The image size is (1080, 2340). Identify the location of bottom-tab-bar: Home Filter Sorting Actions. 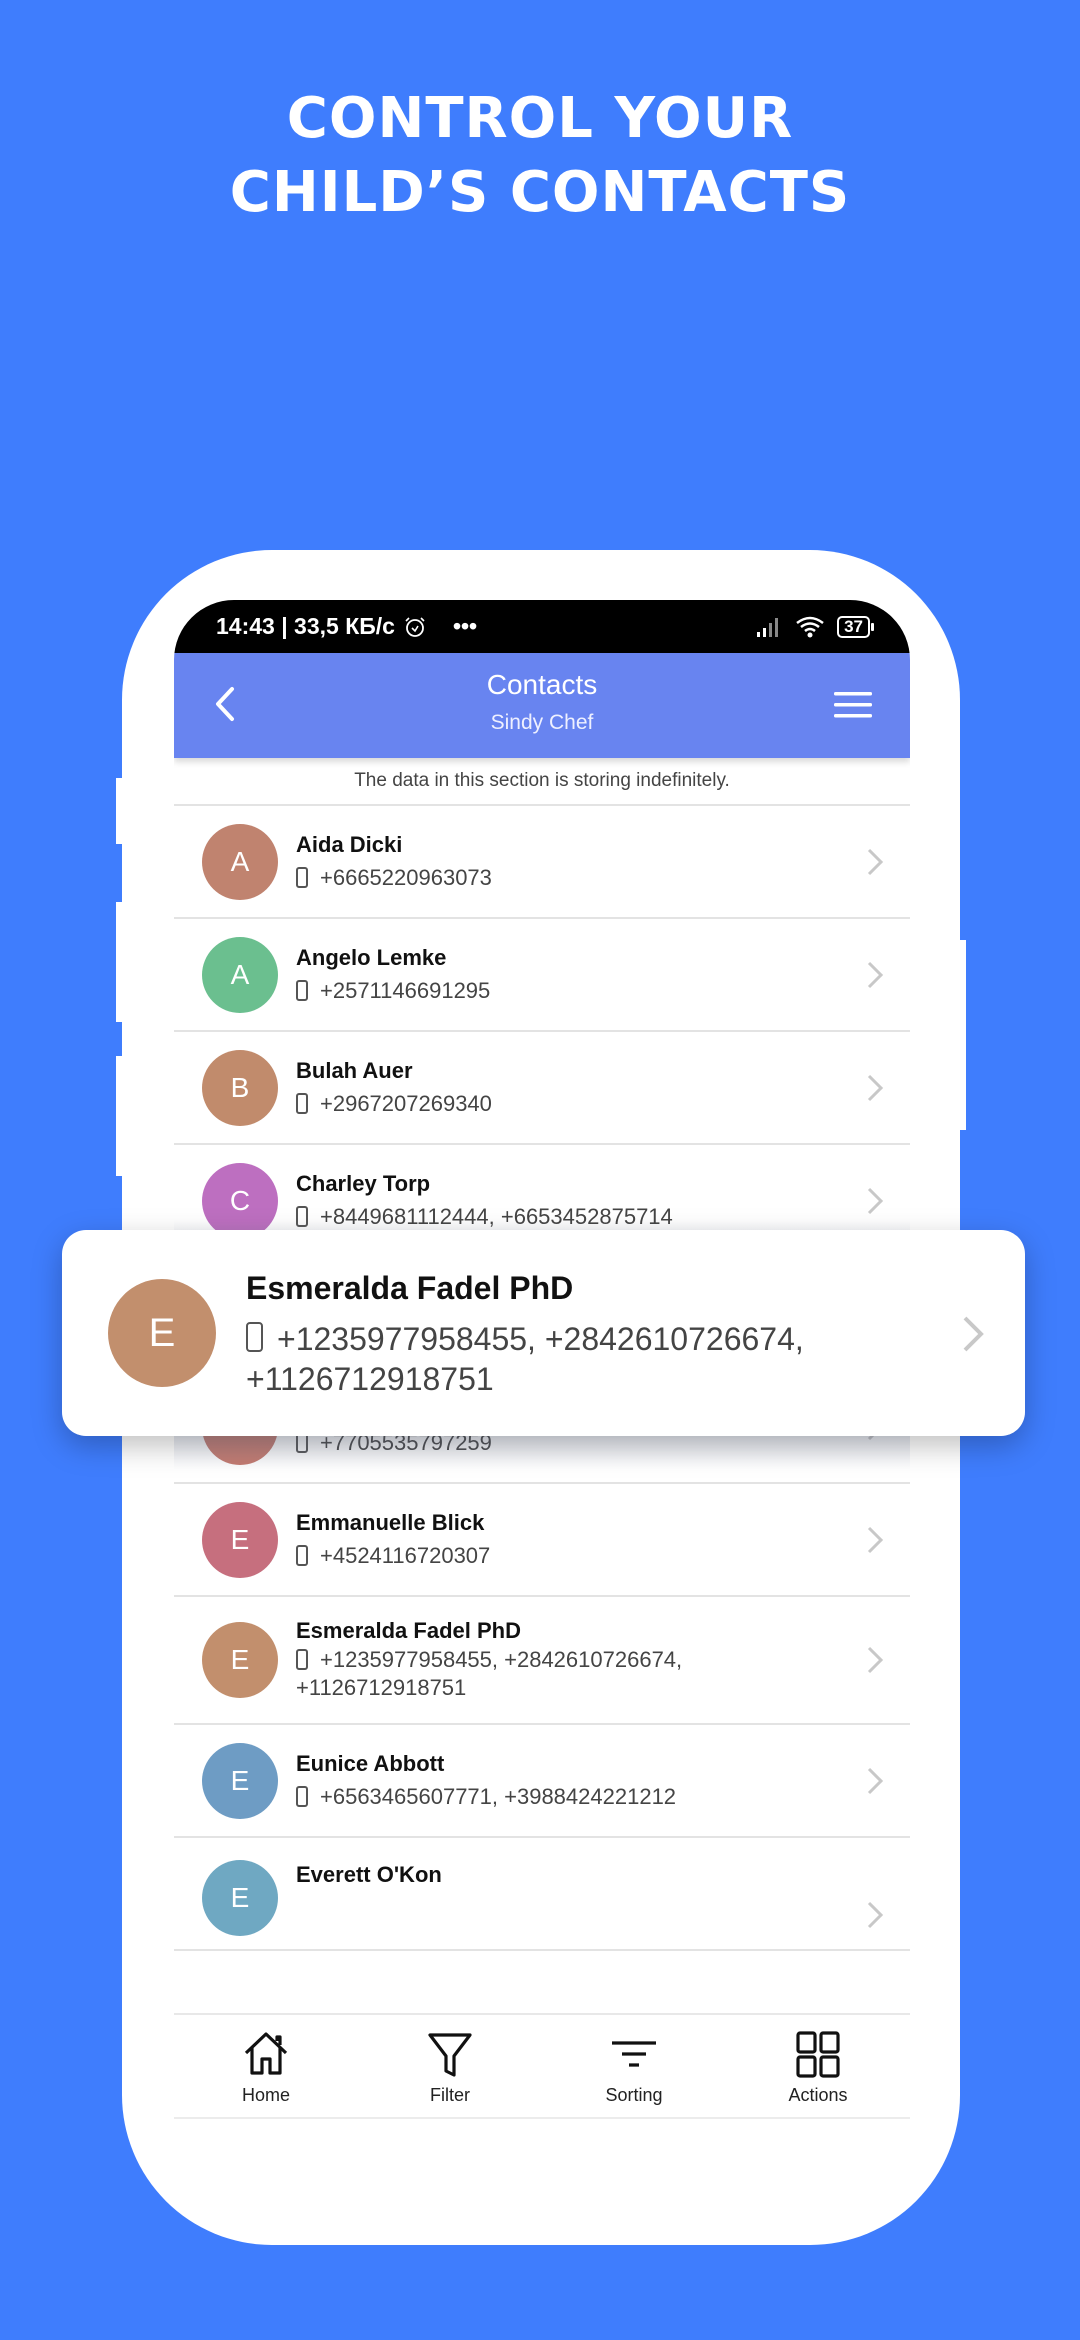
(542, 2066).